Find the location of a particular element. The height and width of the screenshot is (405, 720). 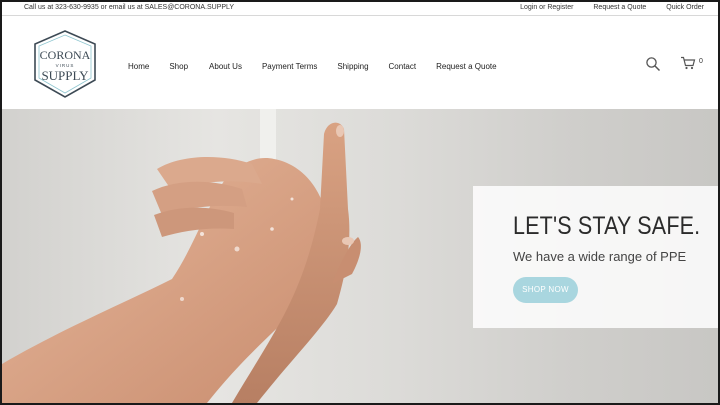

quick-order-link: Quick Order is located at coordinates (685, 7).